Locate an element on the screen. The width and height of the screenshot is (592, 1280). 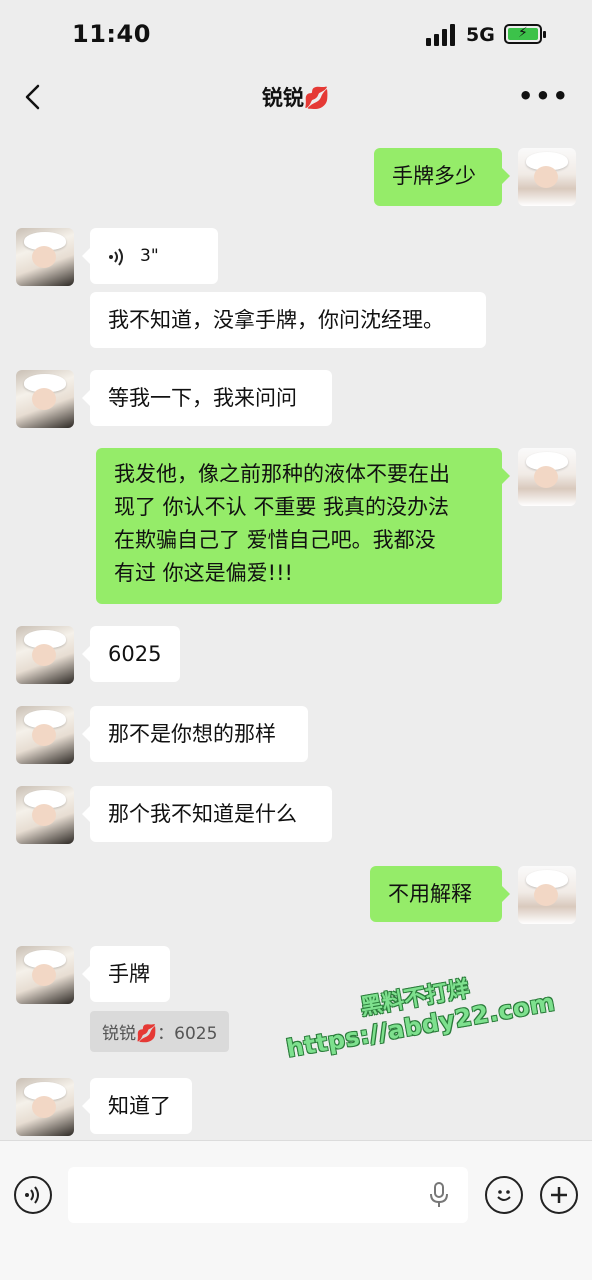
message-bubble-received: 知道了 is located at coordinates (137, 1106).